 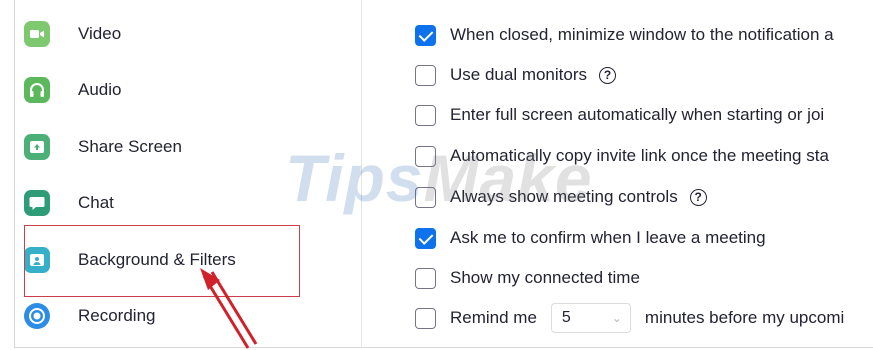 What do you see at coordinates (69, 203) in the screenshot?
I see `sidebar-item-chat: Chat` at bounding box center [69, 203].